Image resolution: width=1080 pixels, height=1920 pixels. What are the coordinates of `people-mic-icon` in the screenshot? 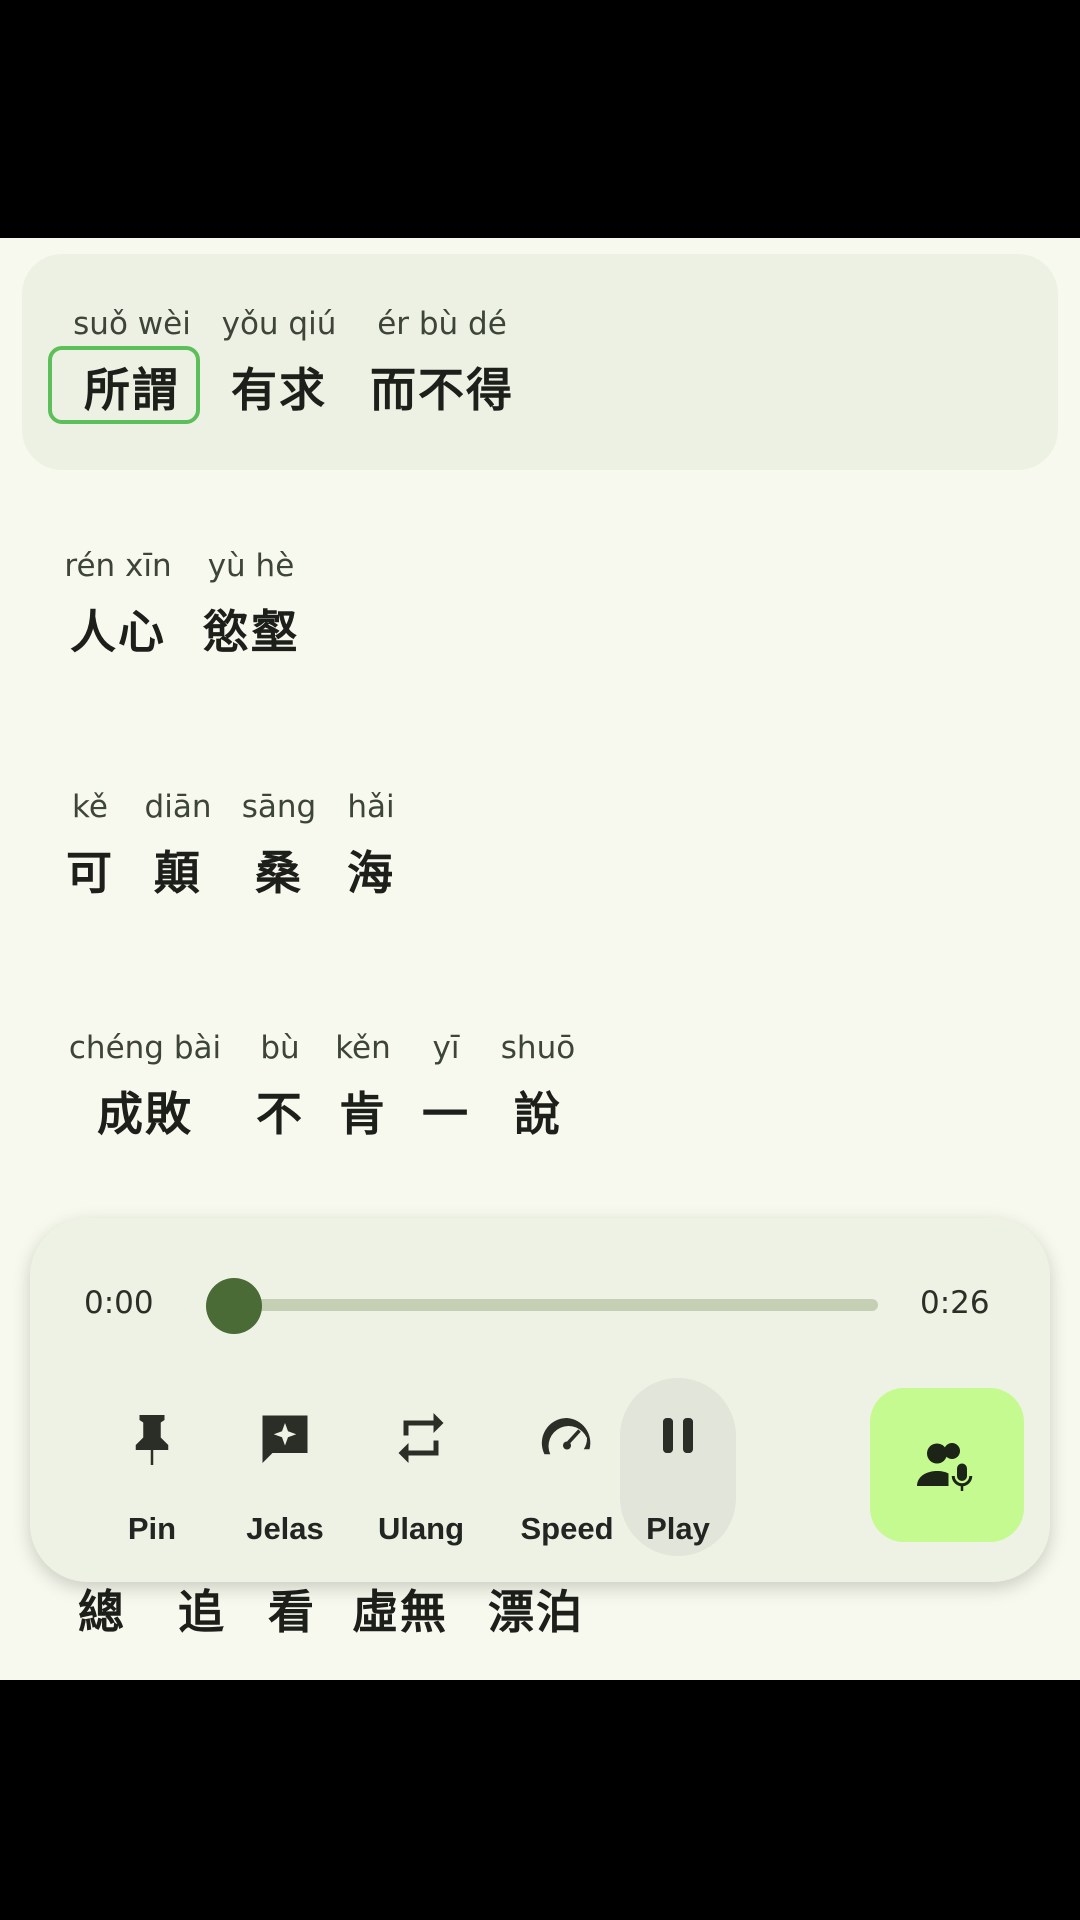 It's located at (945, 1467).